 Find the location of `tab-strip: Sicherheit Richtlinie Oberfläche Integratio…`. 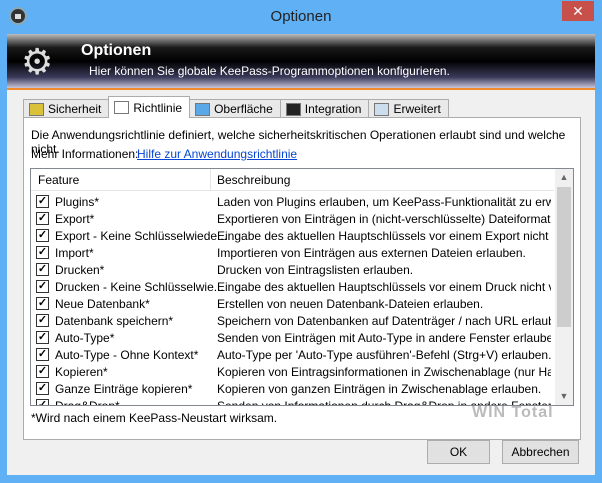

tab-strip: Sicherheit Richtlinie Oberfläche Integratio… is located at coordinates (236, 107).